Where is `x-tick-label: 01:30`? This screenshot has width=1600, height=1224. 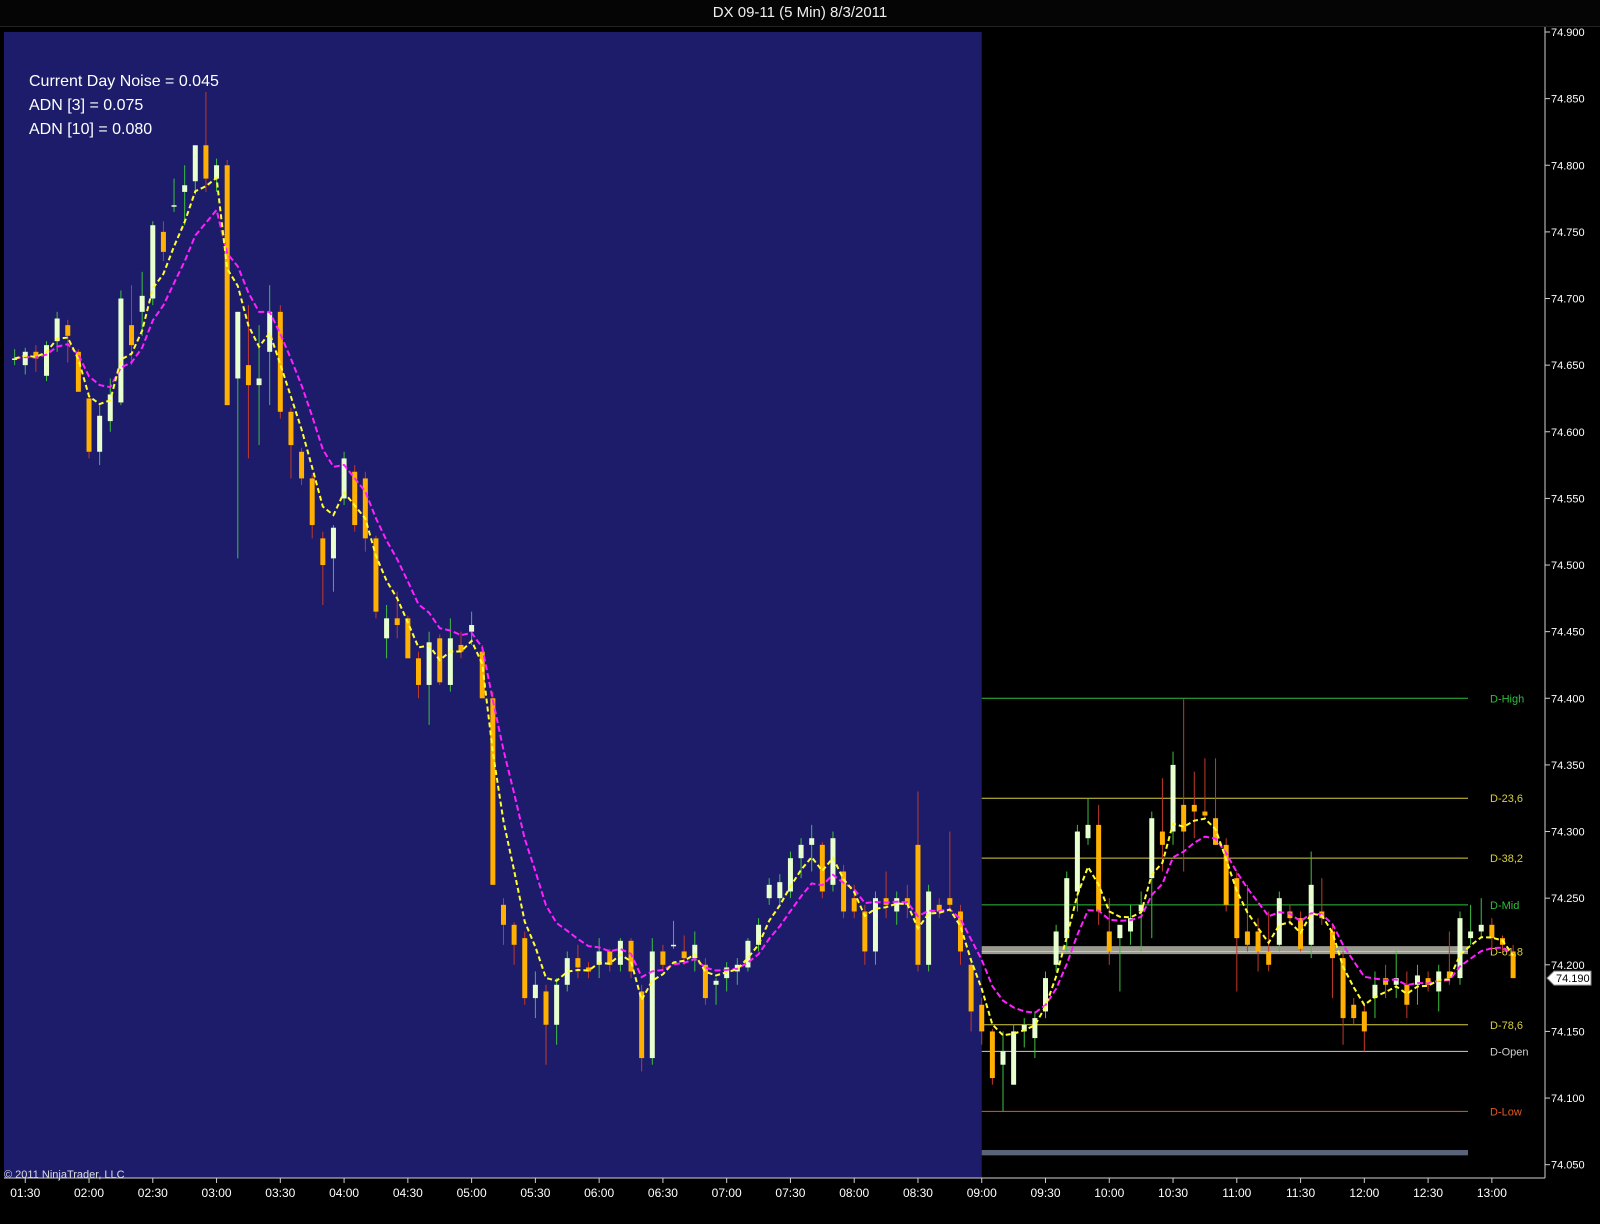 x-tick-label: 01:30 is located at coordinates (25, 1193).